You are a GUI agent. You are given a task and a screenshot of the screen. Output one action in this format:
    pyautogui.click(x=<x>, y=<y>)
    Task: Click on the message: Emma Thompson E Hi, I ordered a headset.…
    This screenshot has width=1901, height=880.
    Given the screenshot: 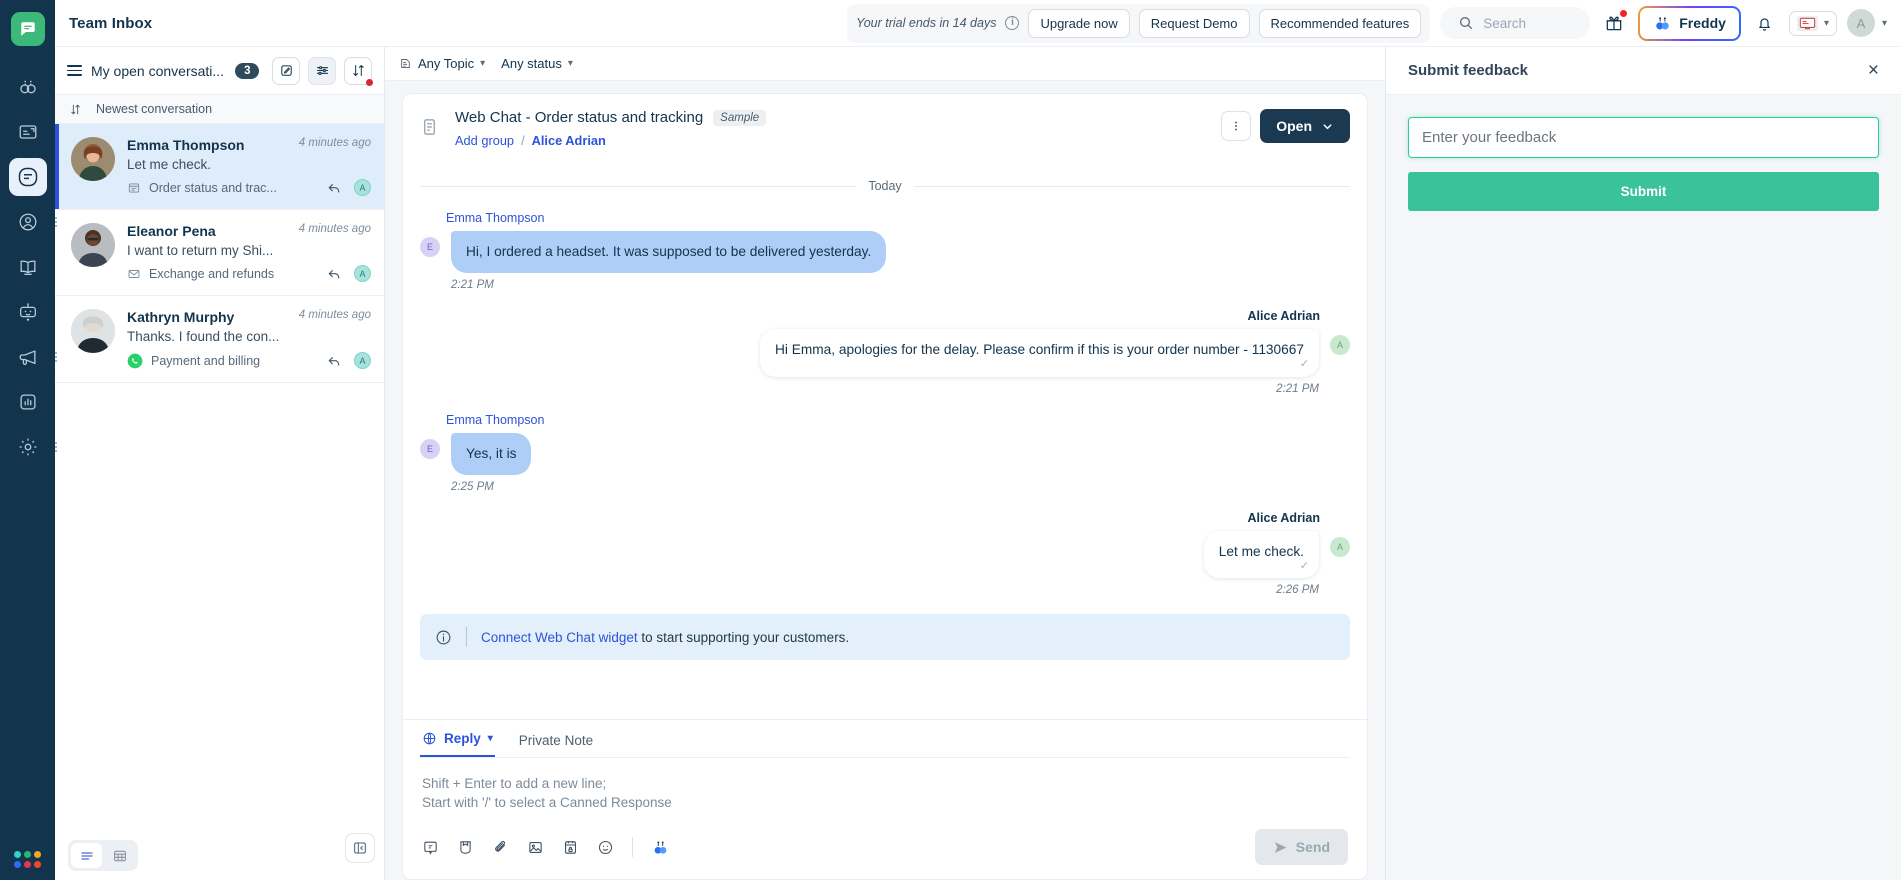 What is the action you would take?
    pyautogui.click(x=885, y=251)
    